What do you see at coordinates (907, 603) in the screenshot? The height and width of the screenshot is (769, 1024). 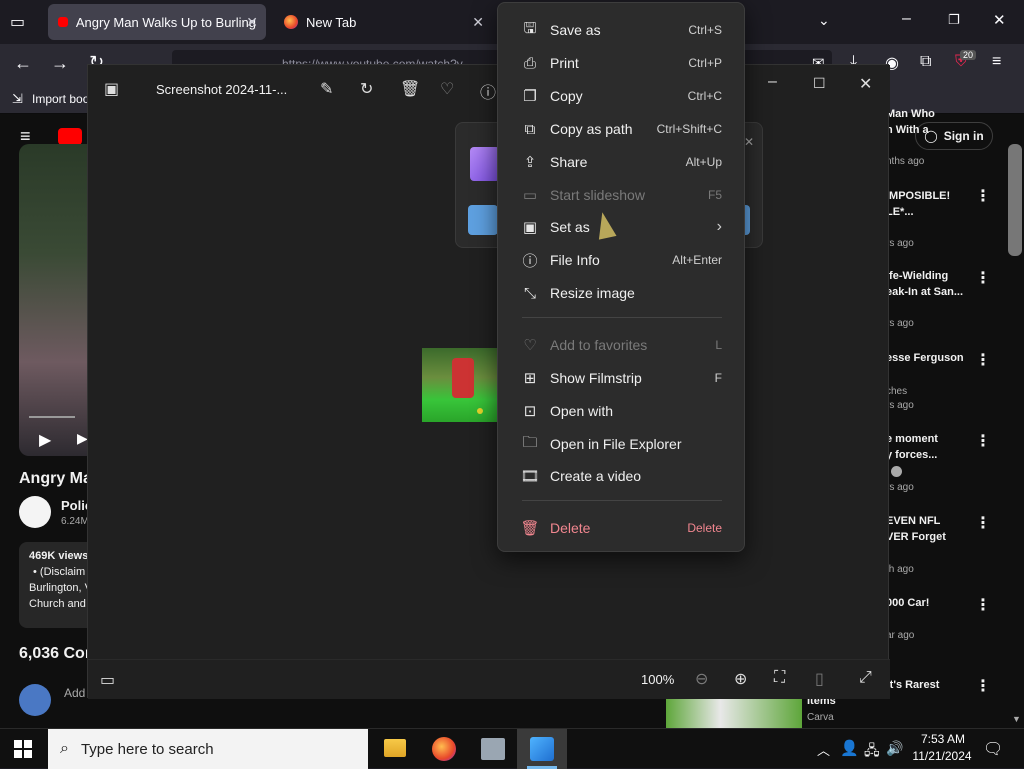 I see `rec-title: 000 Car!` at bounding box center [907, 603].